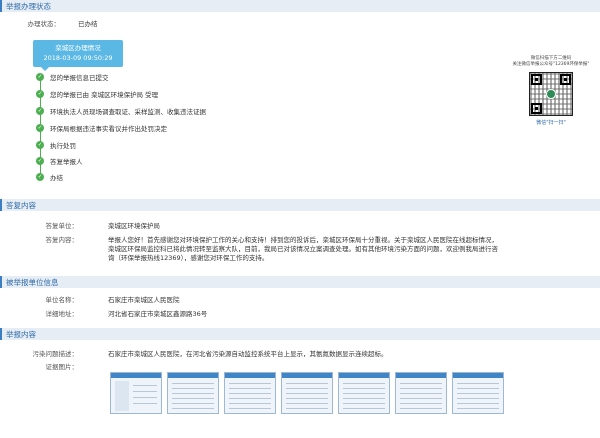 The image size is (600, 438). I want to click on handling-status-box: 栾城区办理情况 2018-03-09 09:50:29, so click(78, 53).